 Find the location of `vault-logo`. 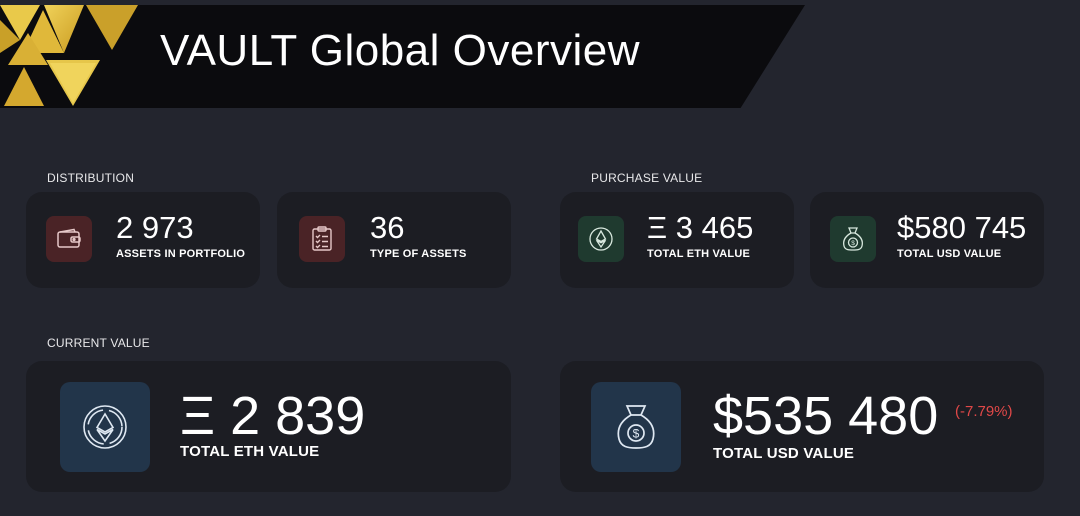

vault-logo is located at coordinates (69, 55).